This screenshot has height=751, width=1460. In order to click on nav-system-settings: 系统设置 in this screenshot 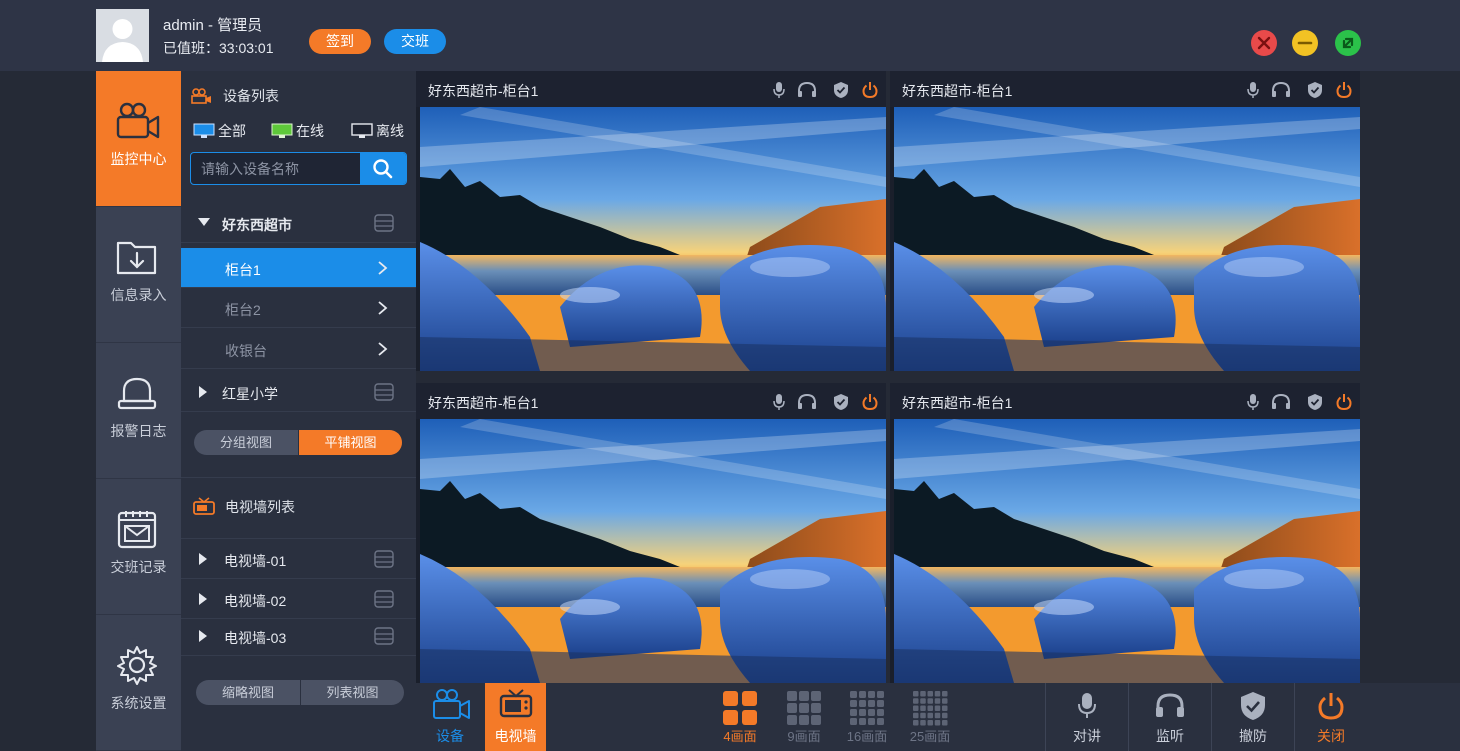, I will do `click(138, 683)`.